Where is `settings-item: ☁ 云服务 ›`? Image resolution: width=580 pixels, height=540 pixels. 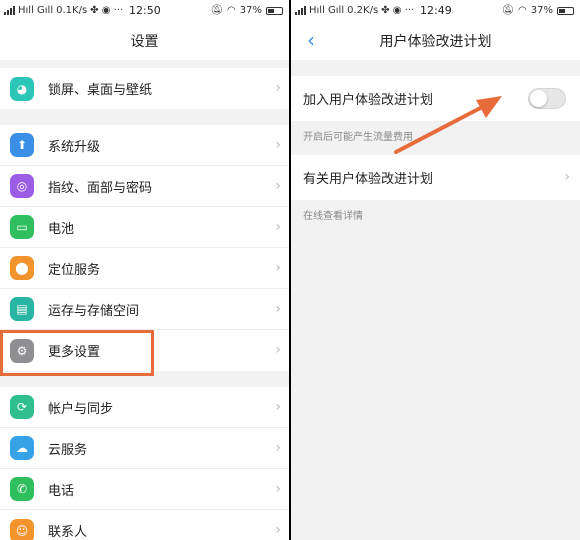 settings-item: ☁ 云服务 › is located at coordinates (144, 448).